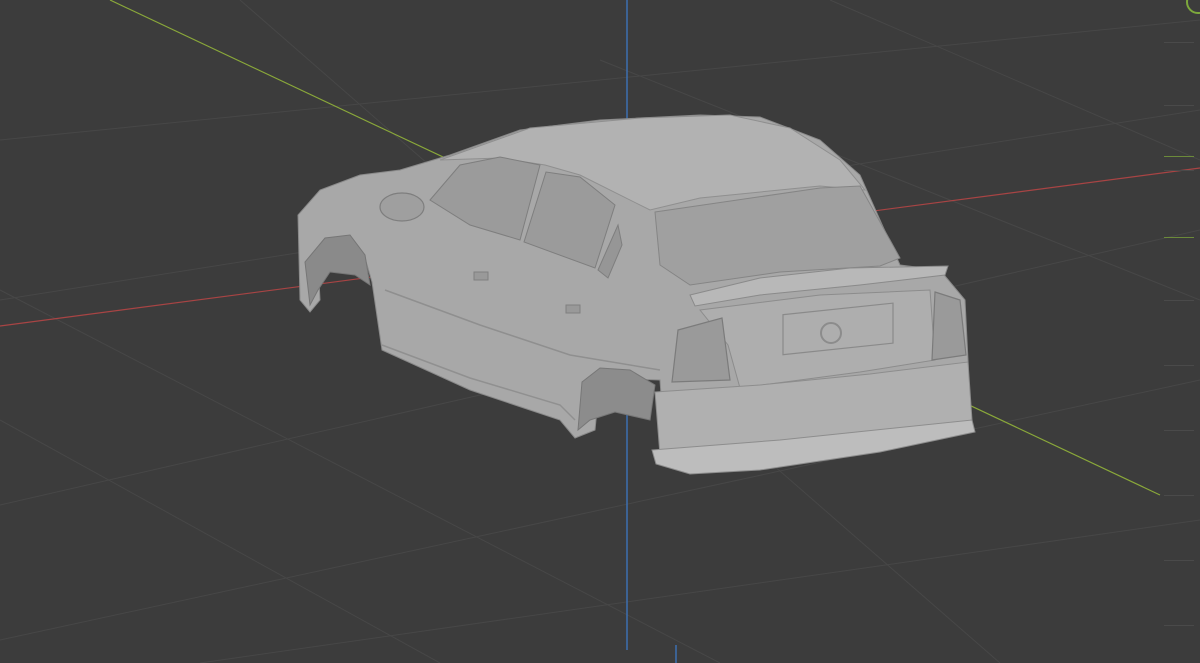 The width and height of the screenshot is (1200, 663). I want to click on viewport-side-ruler, so click(1174, 331).